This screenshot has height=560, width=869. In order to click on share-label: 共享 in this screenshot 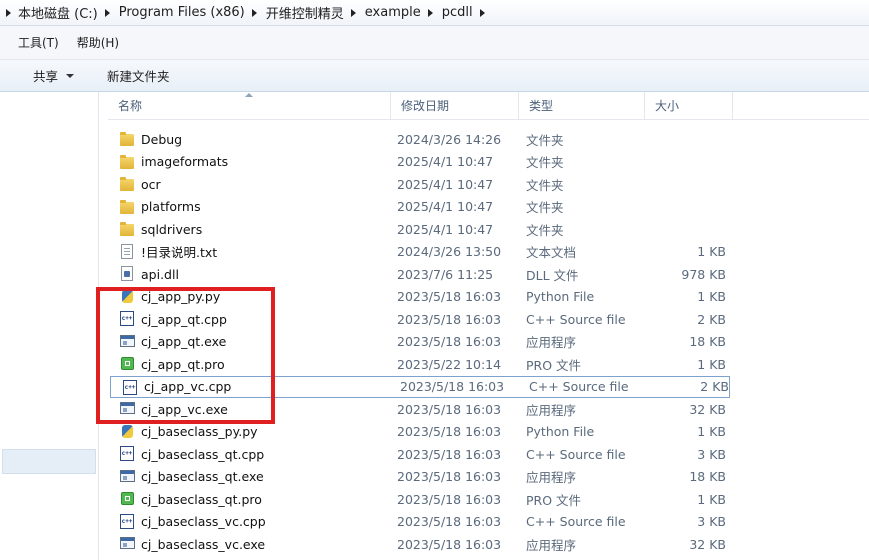, I will do `click(46, 76)`.